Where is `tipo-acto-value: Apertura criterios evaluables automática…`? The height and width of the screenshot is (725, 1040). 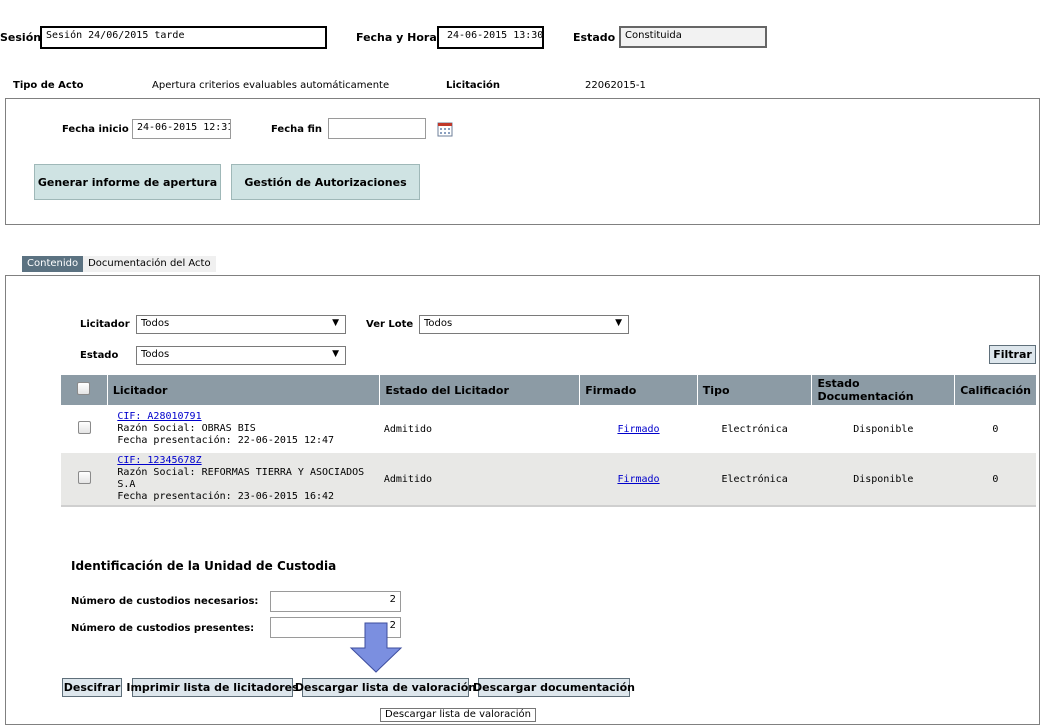 tipo-acto-value: Apertura criterios evaluables automática… is located at coordinates (271, 85).